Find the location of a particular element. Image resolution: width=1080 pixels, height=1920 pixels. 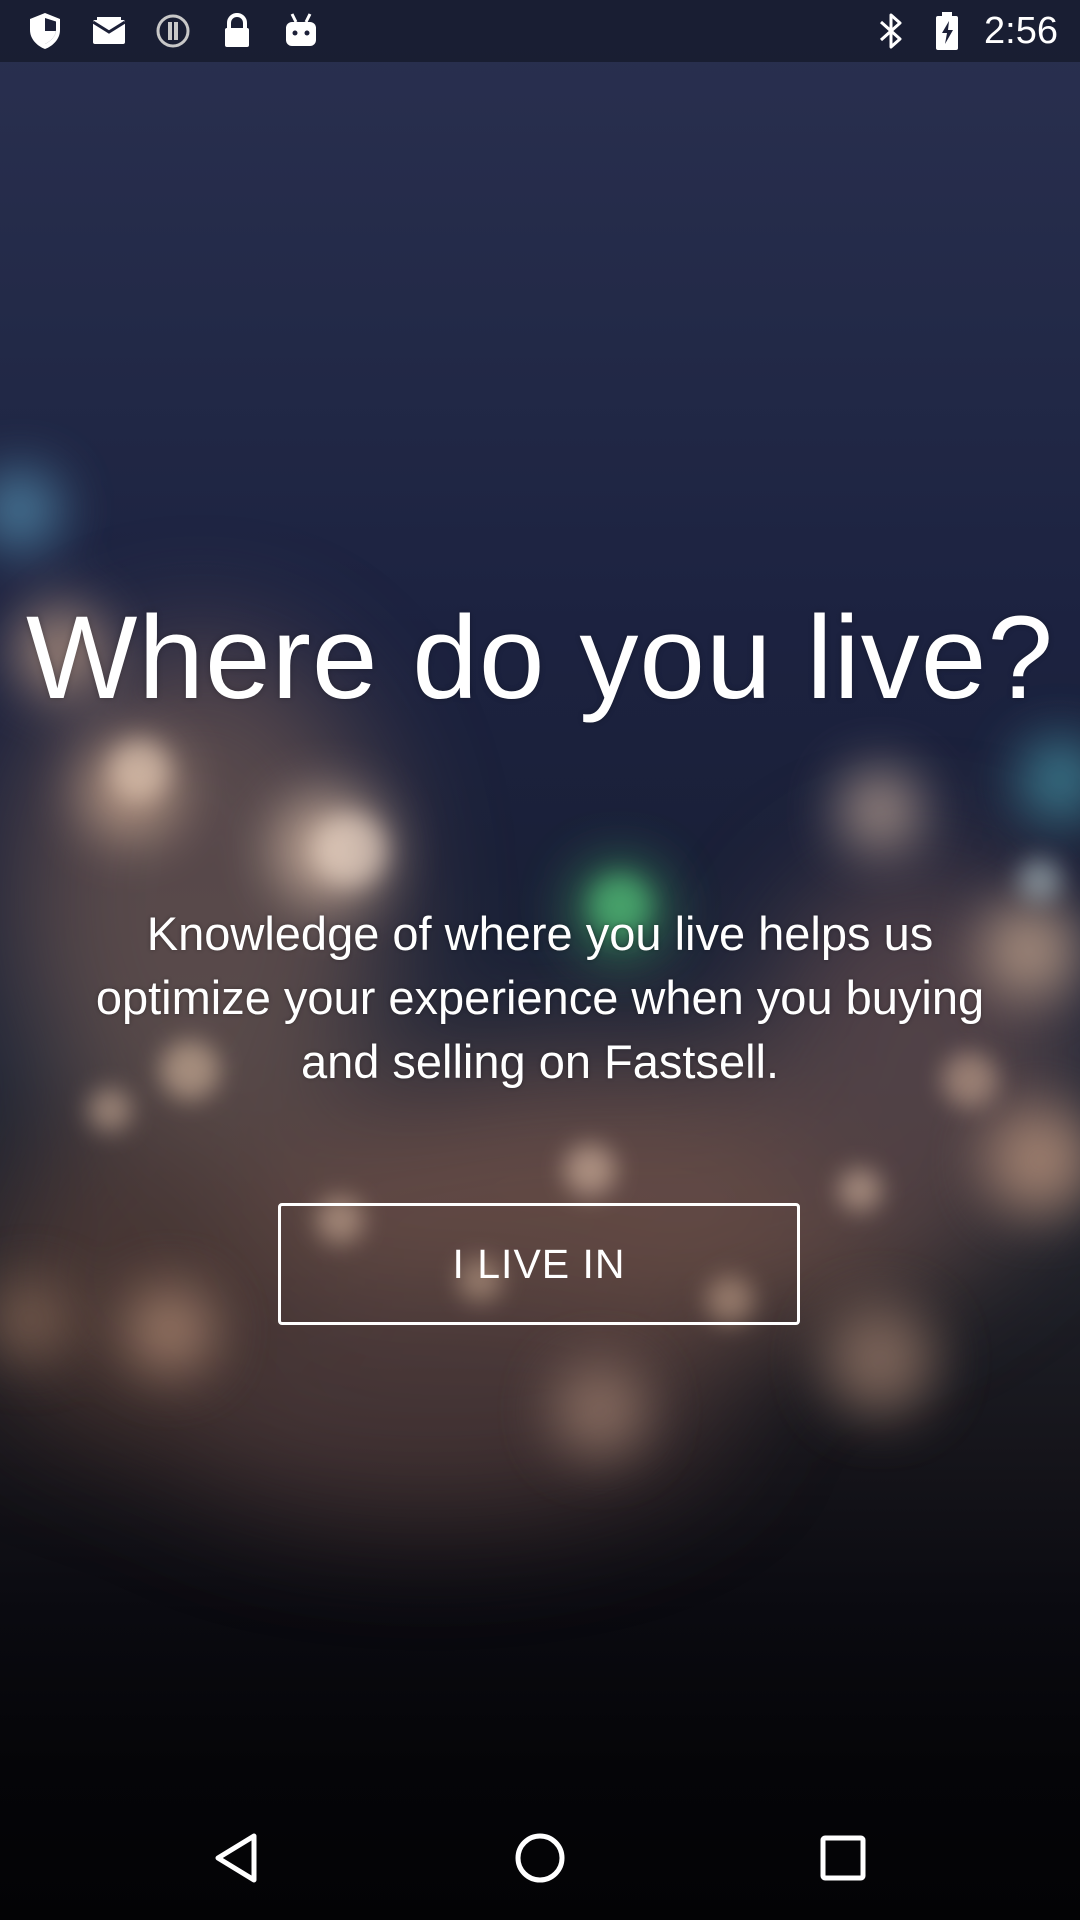

status-icons-left is located at coordinates (173, 31).